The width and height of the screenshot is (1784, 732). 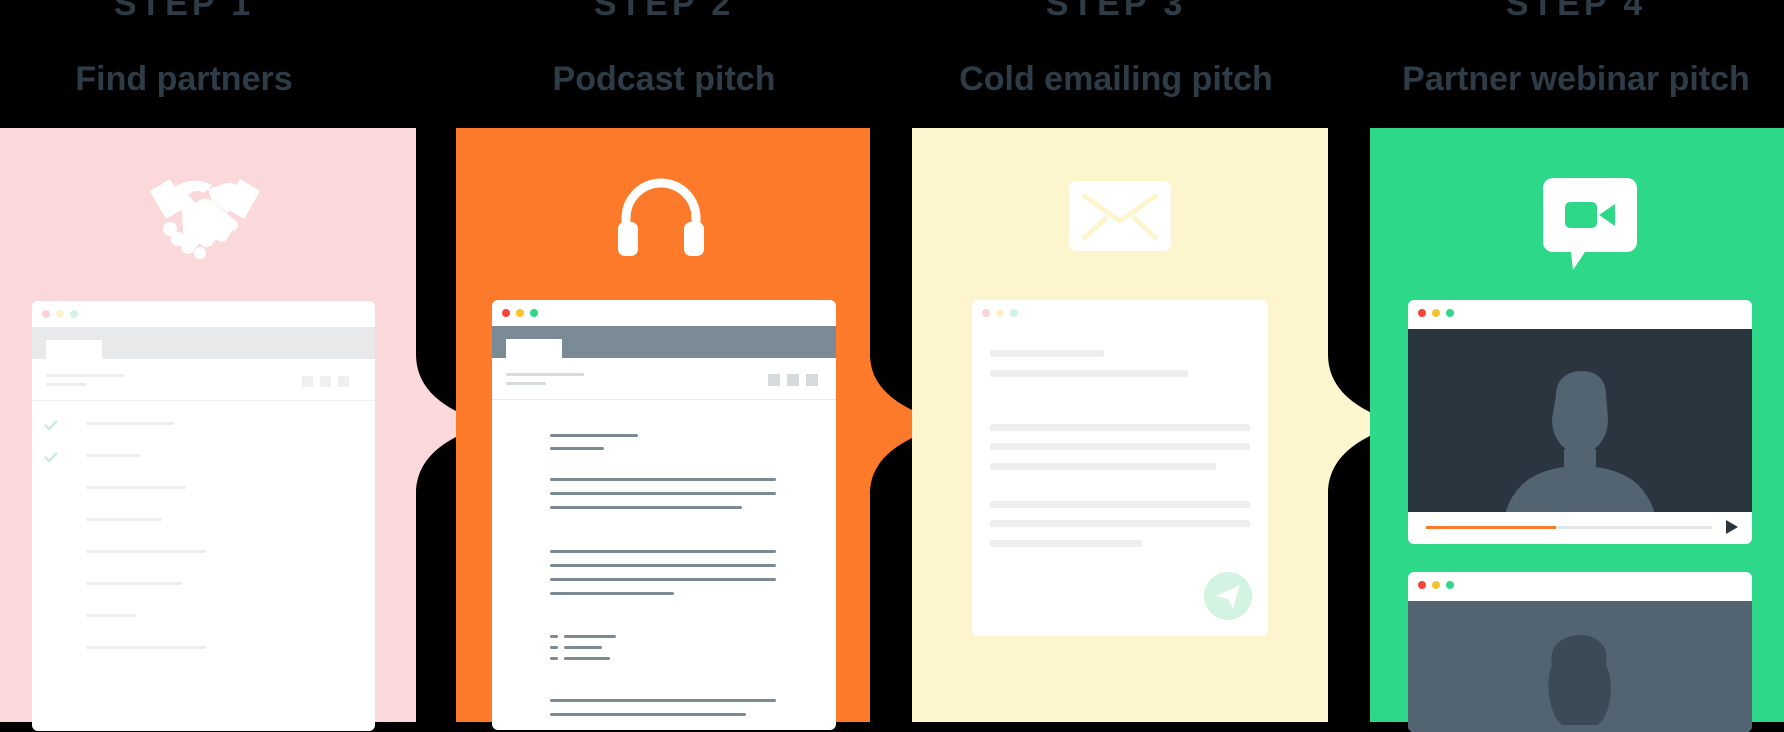 I want to click on step-2-label: STEP 2, so click(x=664, y=11).